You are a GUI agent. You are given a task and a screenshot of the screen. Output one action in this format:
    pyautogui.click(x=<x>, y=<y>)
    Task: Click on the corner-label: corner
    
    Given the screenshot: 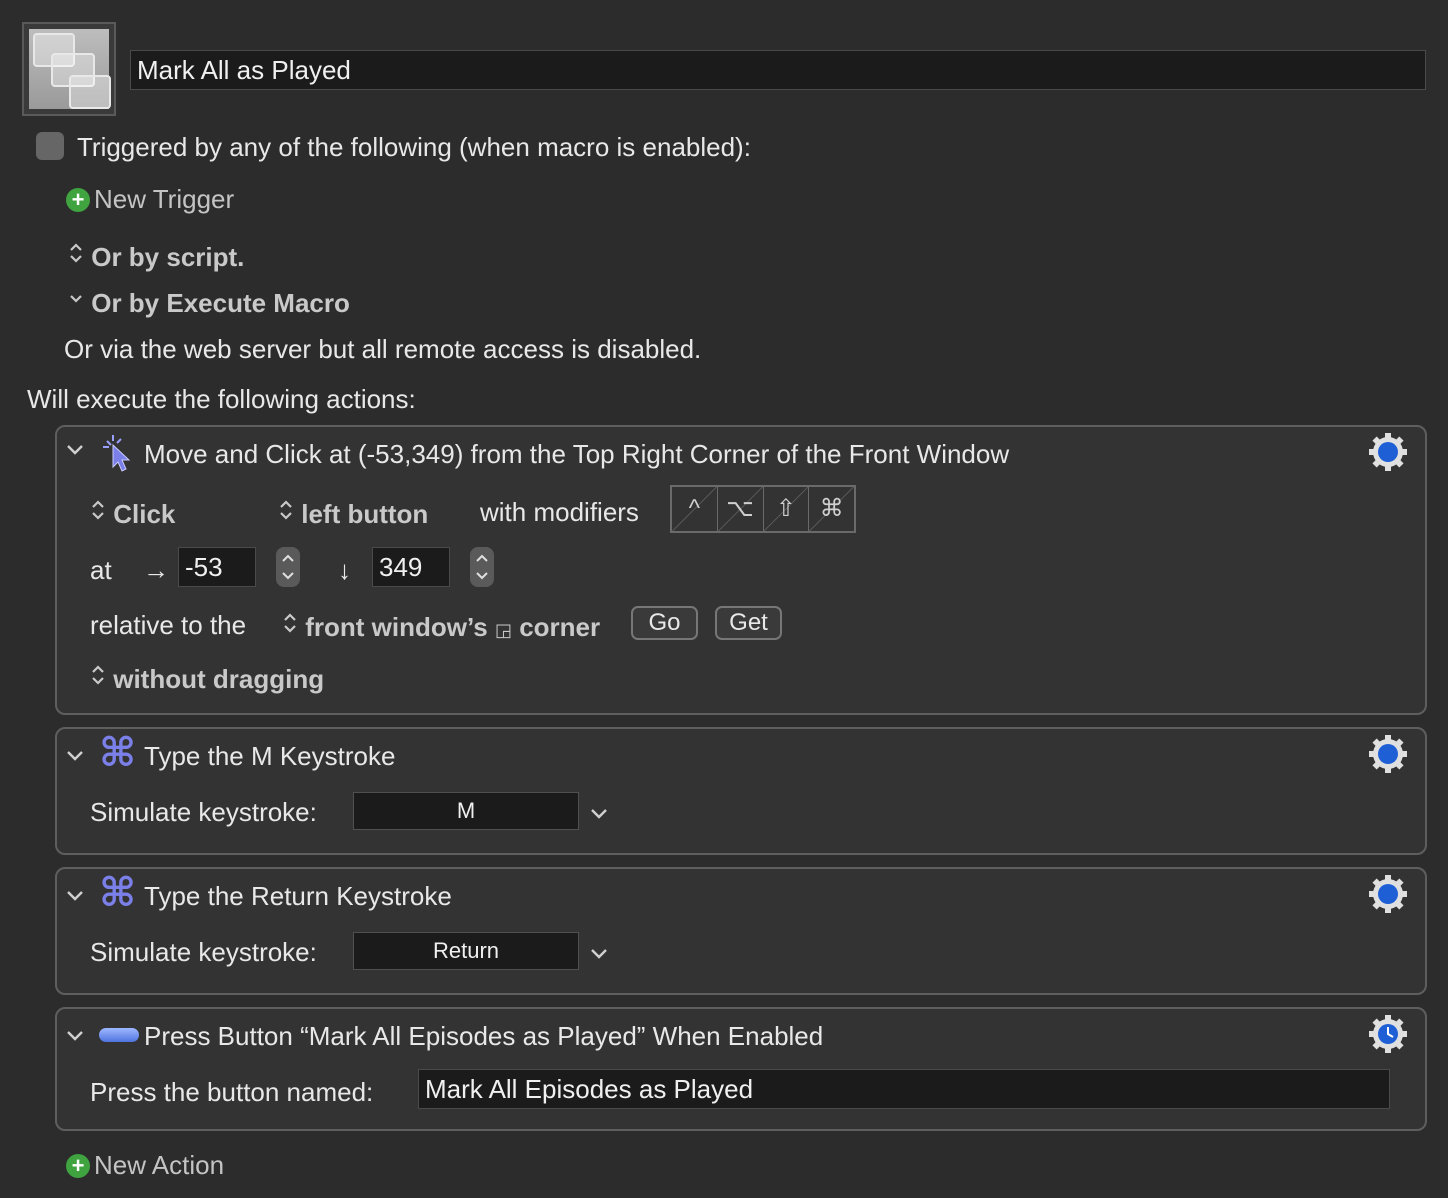 What is the action you would take?
    pyautogui.click(x=560, y=627)
    